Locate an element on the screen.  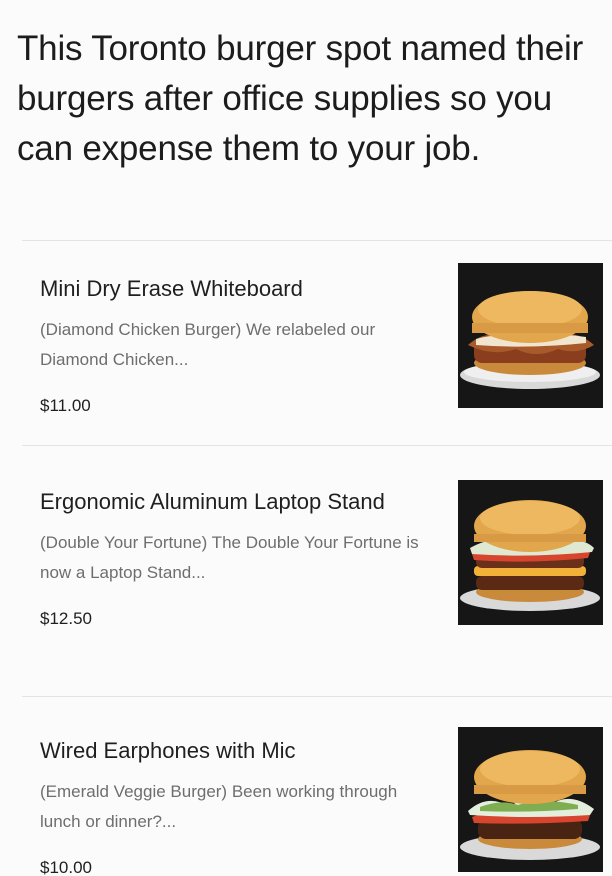
menu-item-price: $11.00 is located at coordinates (65, 405).